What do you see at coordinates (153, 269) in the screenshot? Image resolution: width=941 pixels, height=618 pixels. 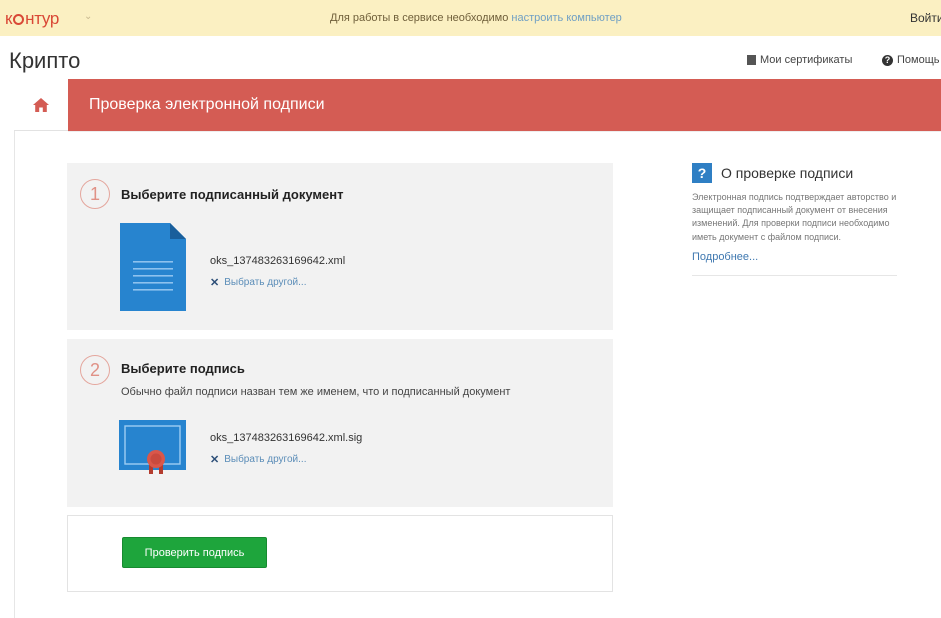 I see `document-icon` at bounding box center [153, 269].